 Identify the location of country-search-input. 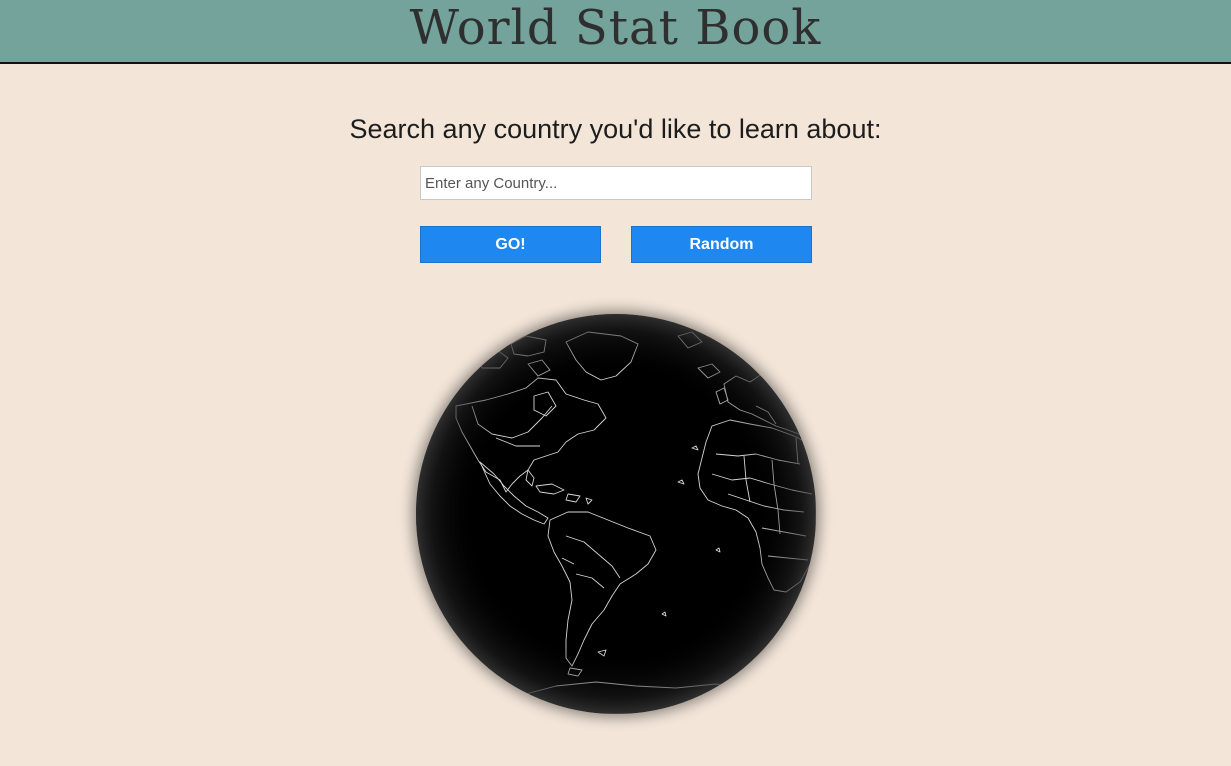
(616, 183).